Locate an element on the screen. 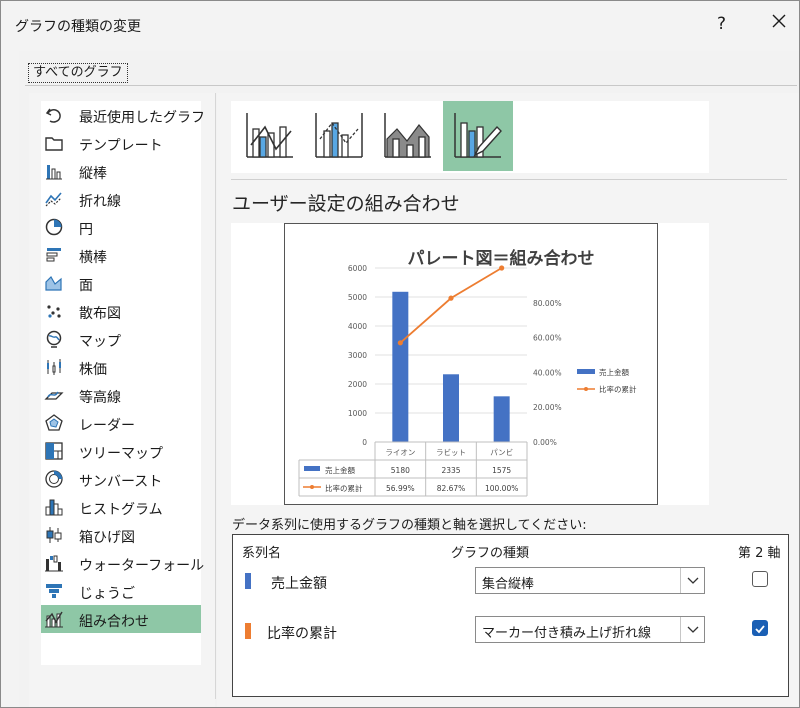 This screenshot has height=708, width=800. chart-type-item: ヒストグラム is located at coordinates (121, 507).